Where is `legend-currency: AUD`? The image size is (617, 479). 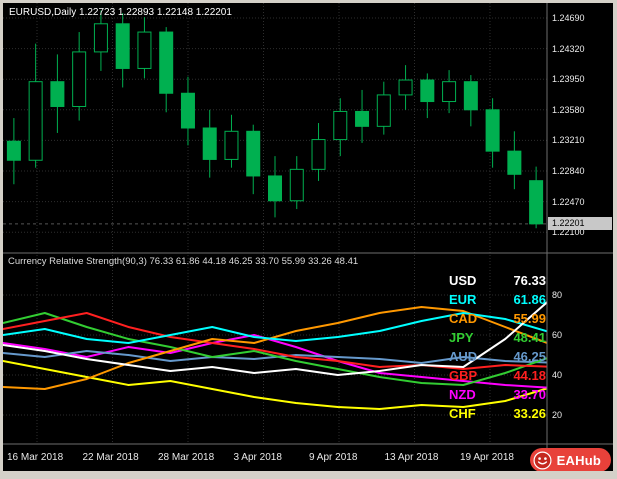 legend-currency: AUD is located at coordinates (463, 356).